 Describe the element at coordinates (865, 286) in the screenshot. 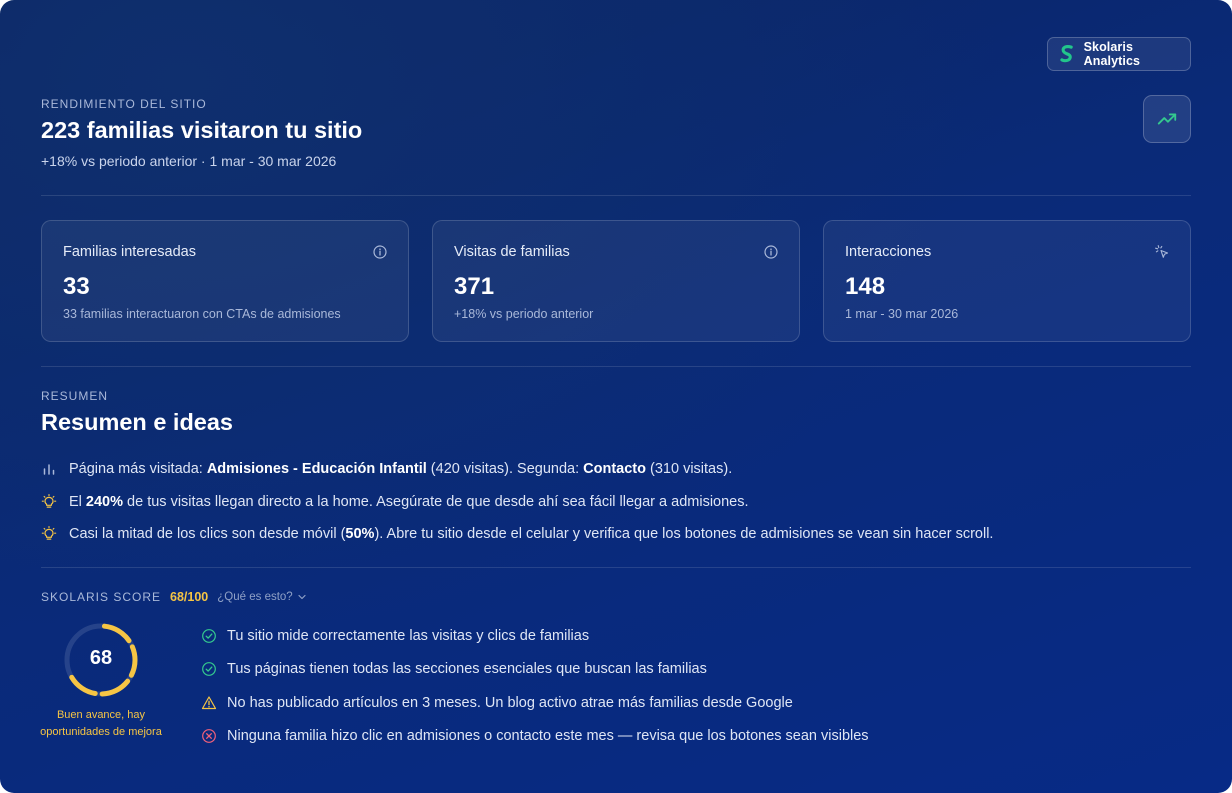

I see `metric-value: 148` at that location.